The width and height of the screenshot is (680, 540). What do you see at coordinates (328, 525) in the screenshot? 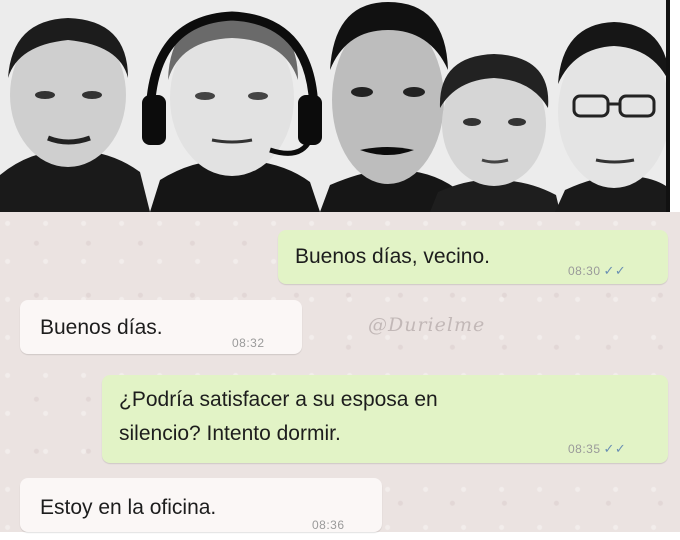
I see `message-time: 08:36` at bounding box center [328, 525].